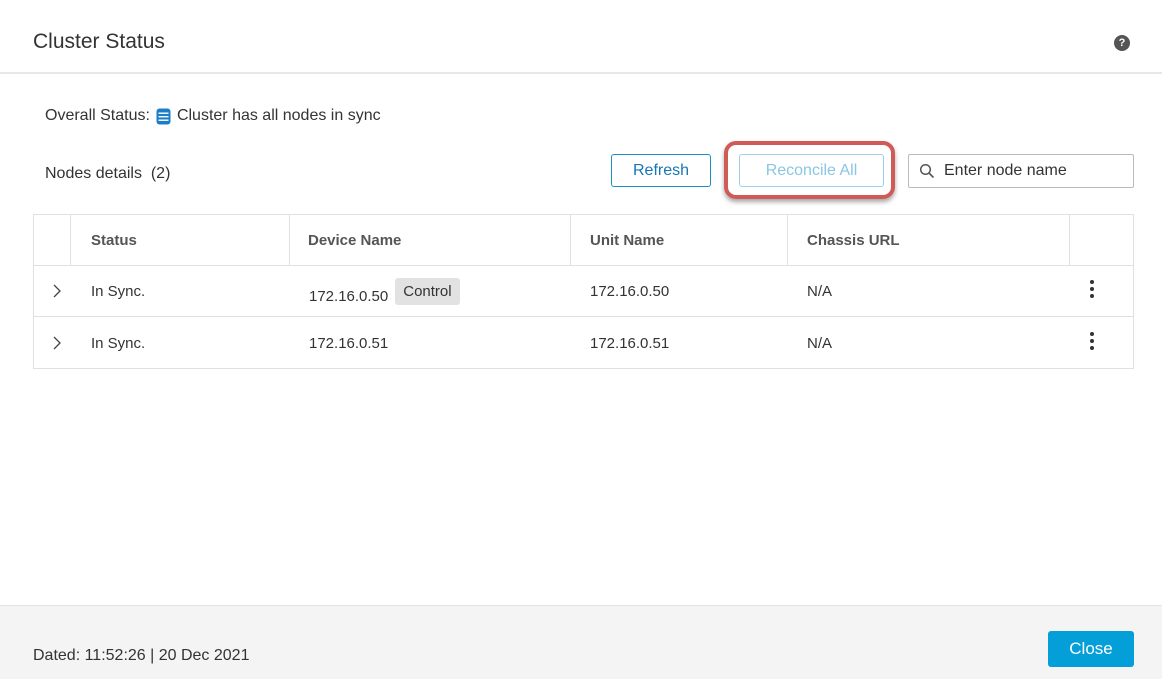 Image resolution: width=1162 pixels, height=679 pixels. What do you see at coordinates (927, 171) in the screenshot?
I see `search-icon` at bounding box center [927, 171].